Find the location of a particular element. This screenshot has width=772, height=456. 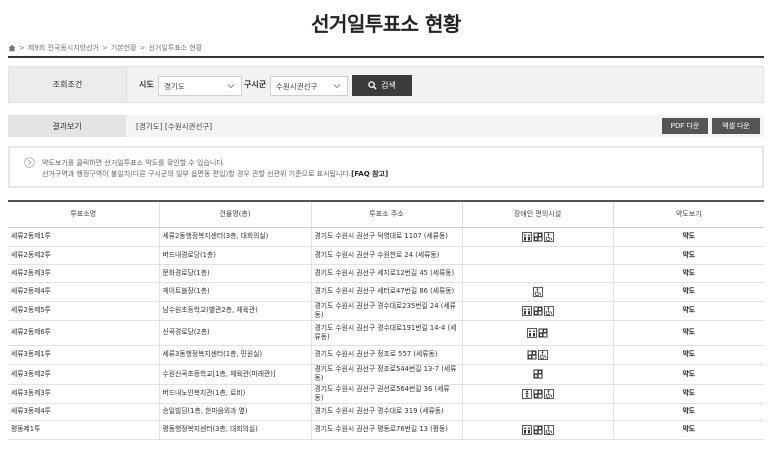

gusigun-select-value: 수원시권선구 is located at coordinates (297, 86).